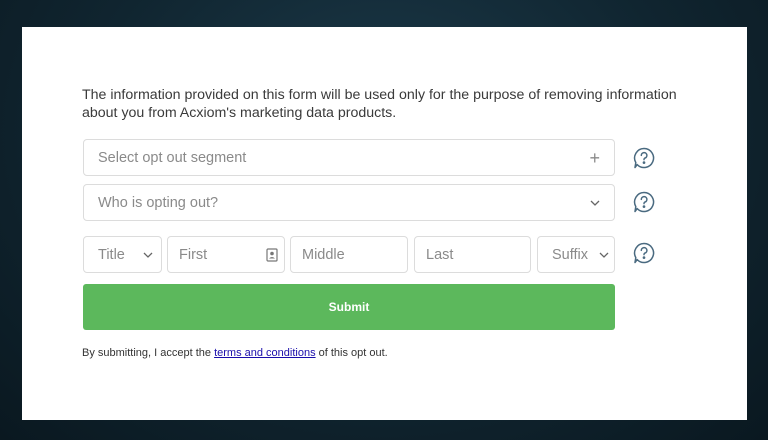  What do you see at coordinates (349, 307) in the screenshot?
I see `submit-button: Submit` at bounding box center [349, 307].